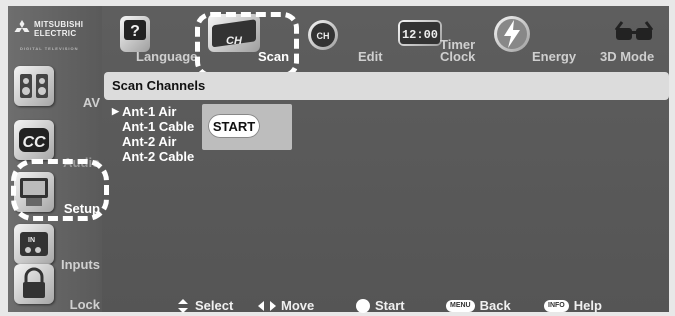  Describe the element at coordinates (31, 240) in the screenshot. I see `svg-text: IN` at that location.